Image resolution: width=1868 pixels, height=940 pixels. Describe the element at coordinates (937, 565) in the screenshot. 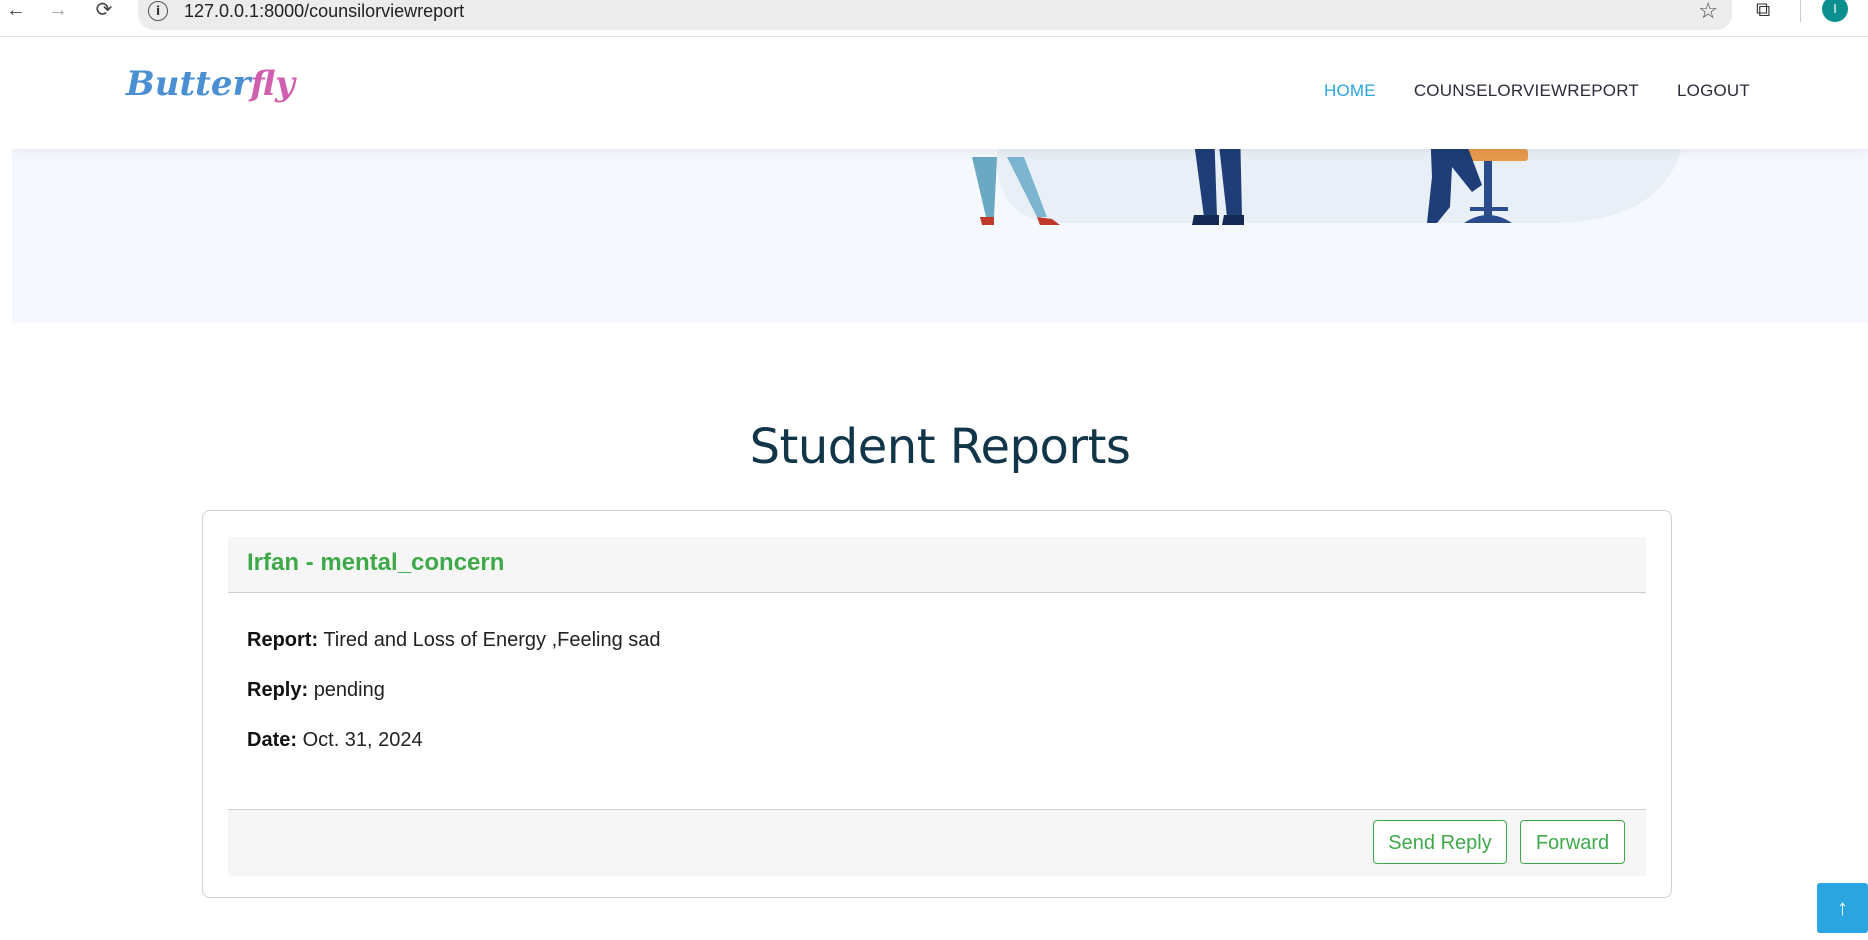

I see `report-card-header: Irfan - mental_concern` at that location.